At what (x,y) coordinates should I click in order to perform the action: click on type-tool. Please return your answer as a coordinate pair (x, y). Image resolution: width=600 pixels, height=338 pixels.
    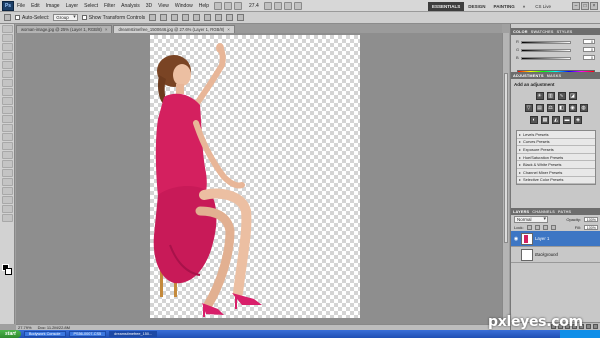
    Looking at the image, I should click on (7, 164).